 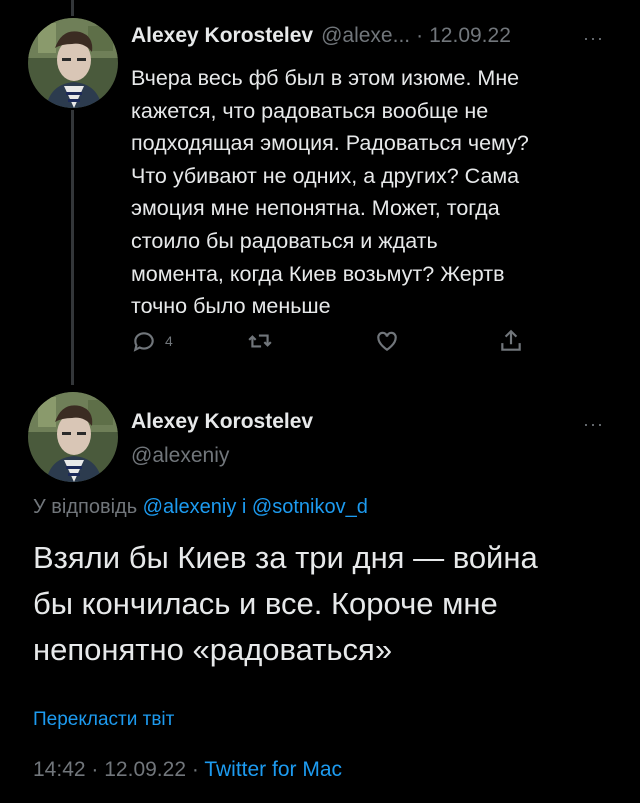 I want to click on tweet-actions: 4, so click(x=331, y=343).